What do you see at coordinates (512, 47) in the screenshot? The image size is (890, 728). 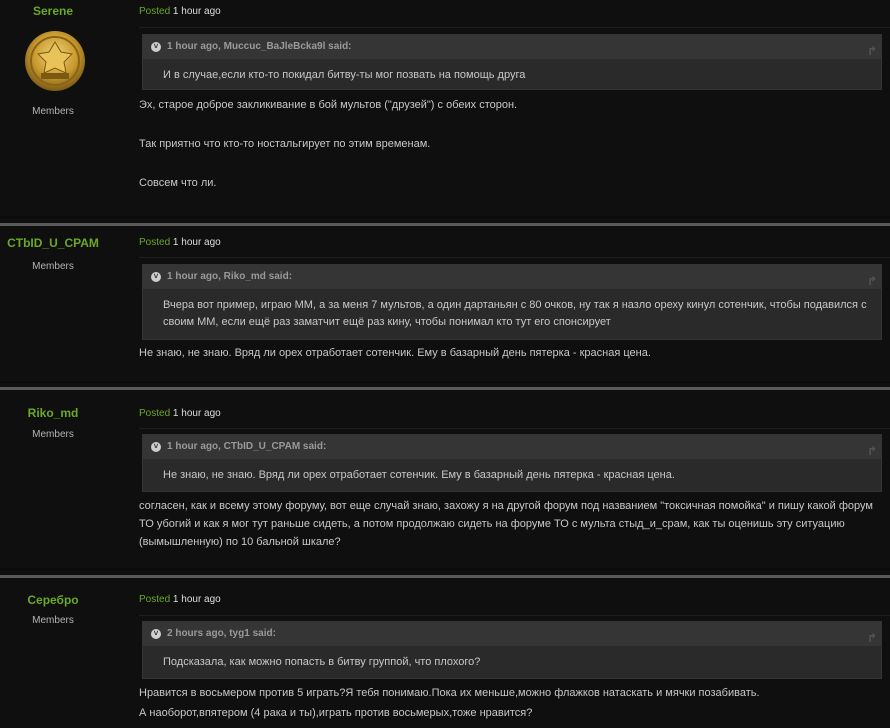 I see `quote-header: ˅ 1 hour ago, Muccuc_BaJleBcka9l said: ↱` at bounding box center [512, 47].